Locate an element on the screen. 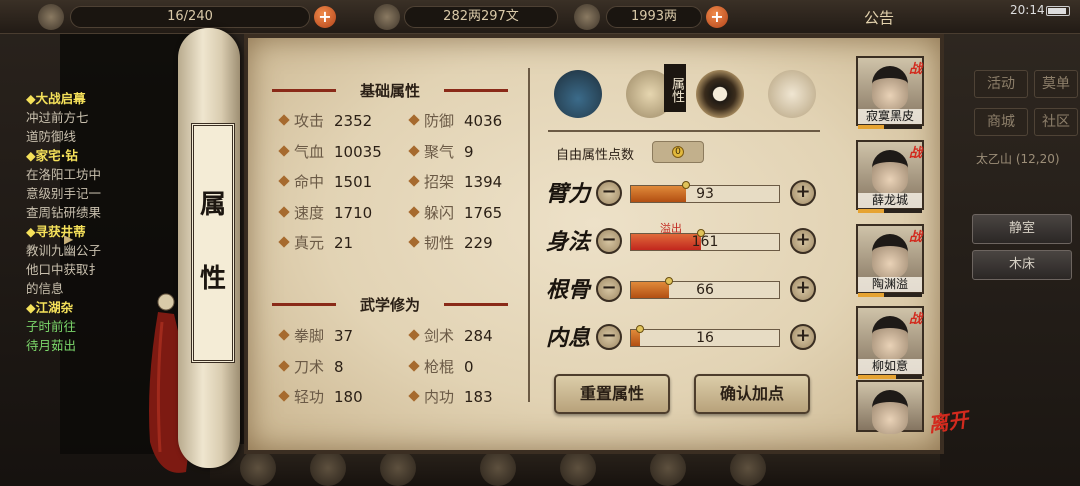 The width and height of the screenshot is (1080, 486). stat-name: 招架 is located at coordinates (439, 182).